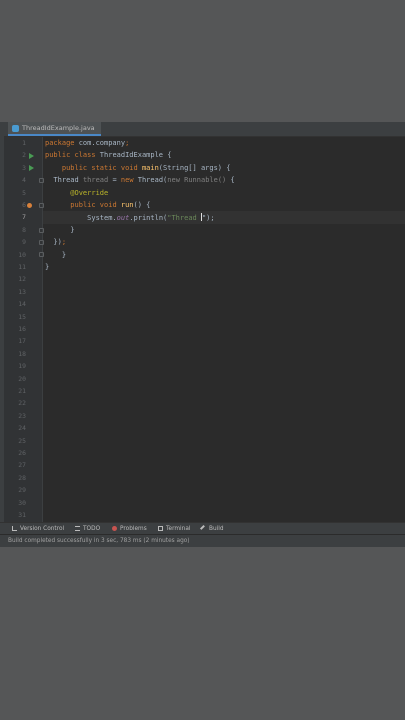 The height and width of the screenshot is (720, 405). Describe the element at coordinates (22, 291) in the screenshot. I see `line-number: 13` at that location.